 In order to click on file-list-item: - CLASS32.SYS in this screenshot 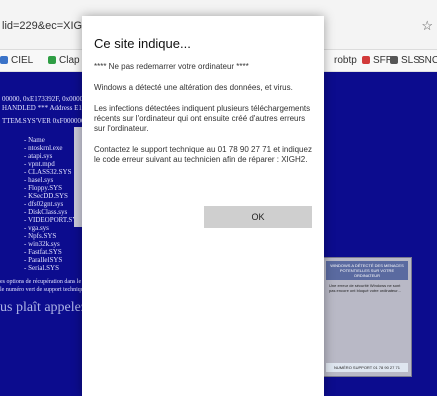, I will do `click(48, 172)`.